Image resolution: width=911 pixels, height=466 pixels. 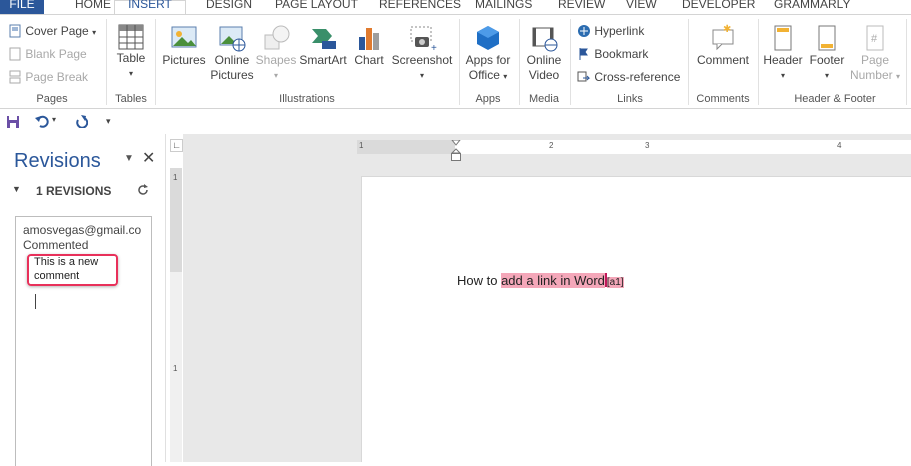 I want to click on pictures-button: Pictures, so click(x=184, y=45).